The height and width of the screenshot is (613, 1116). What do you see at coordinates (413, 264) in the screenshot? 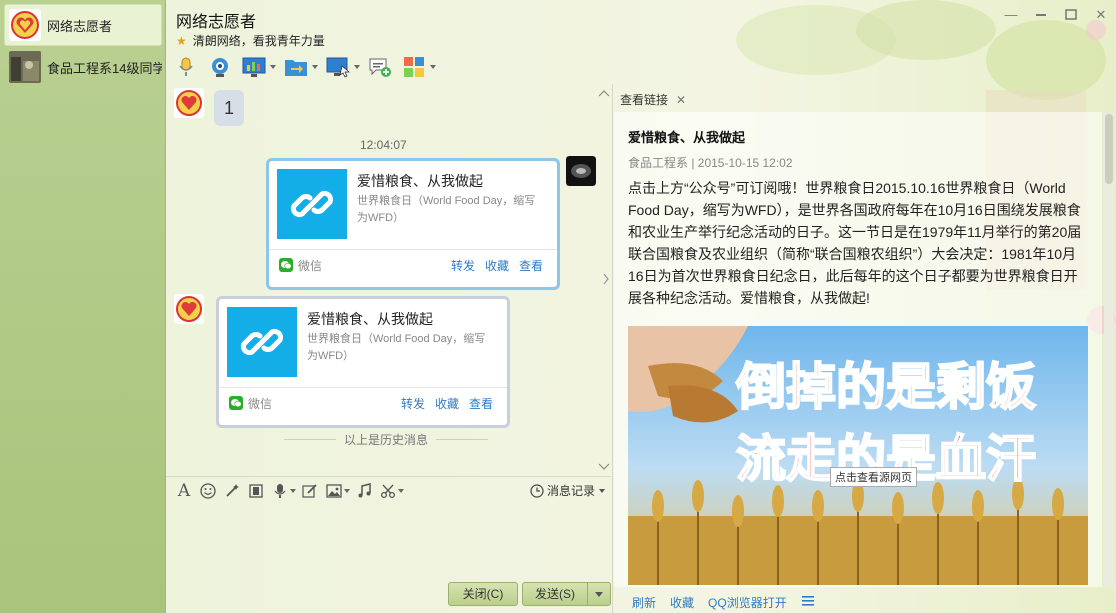
I see `card-footer: 微信 转发 收藏 查看` at bounding box center [413, 264].